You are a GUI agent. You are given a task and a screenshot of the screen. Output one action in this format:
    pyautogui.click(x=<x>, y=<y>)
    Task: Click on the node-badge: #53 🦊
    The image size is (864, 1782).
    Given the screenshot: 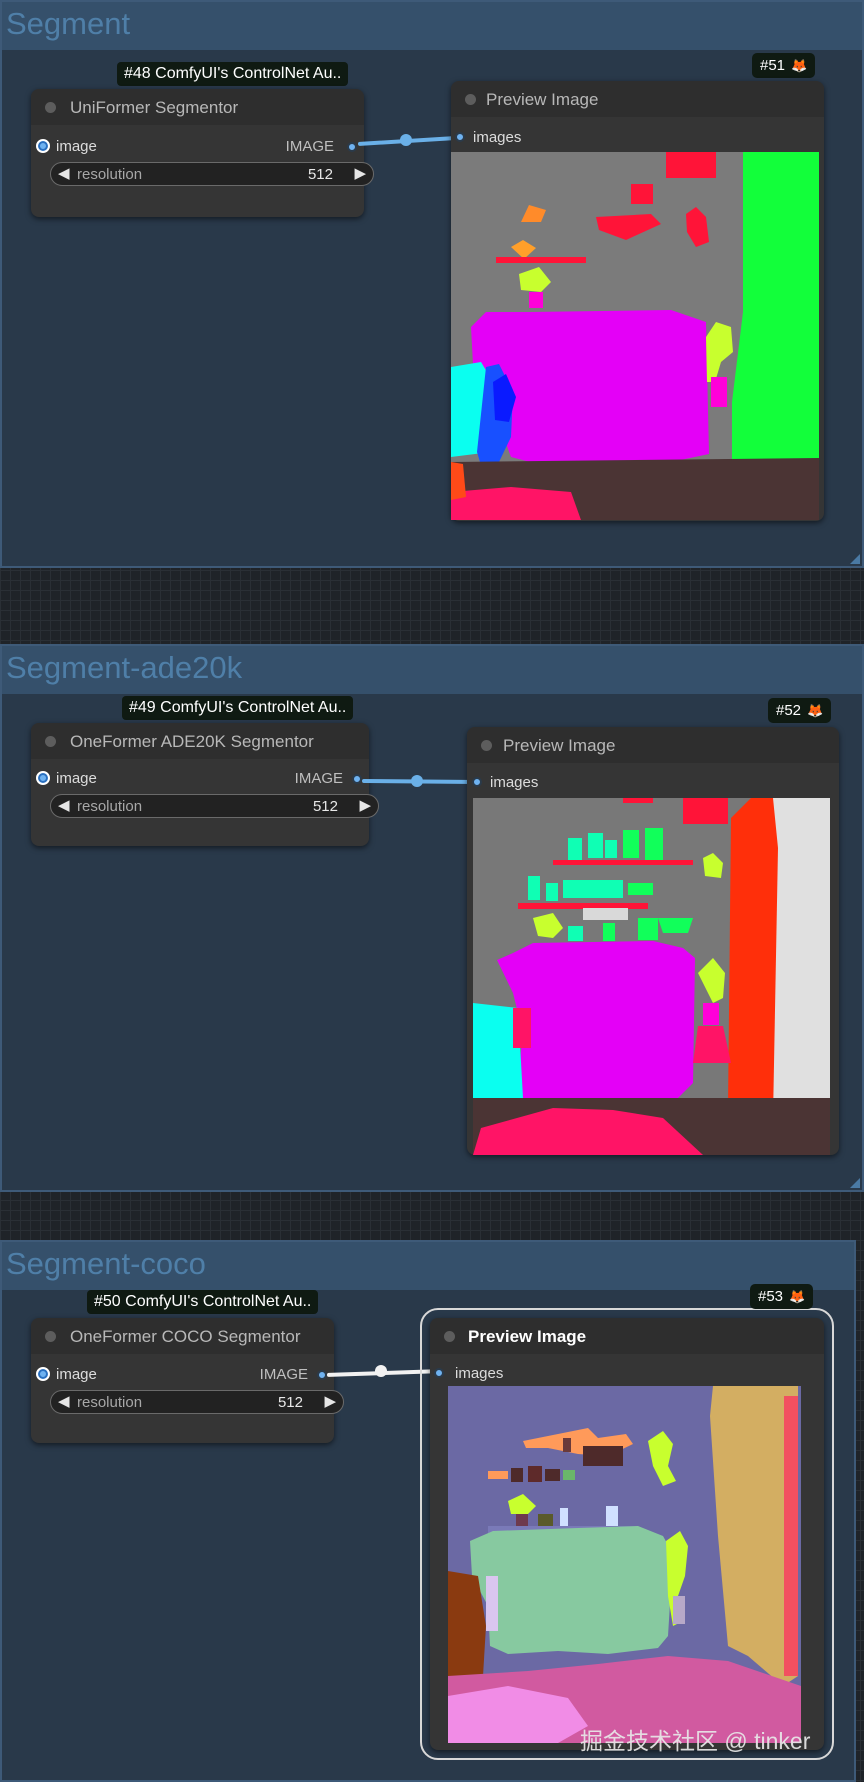 What is the action you would take?
    pyautogui.click(x=782, y=1296)
    